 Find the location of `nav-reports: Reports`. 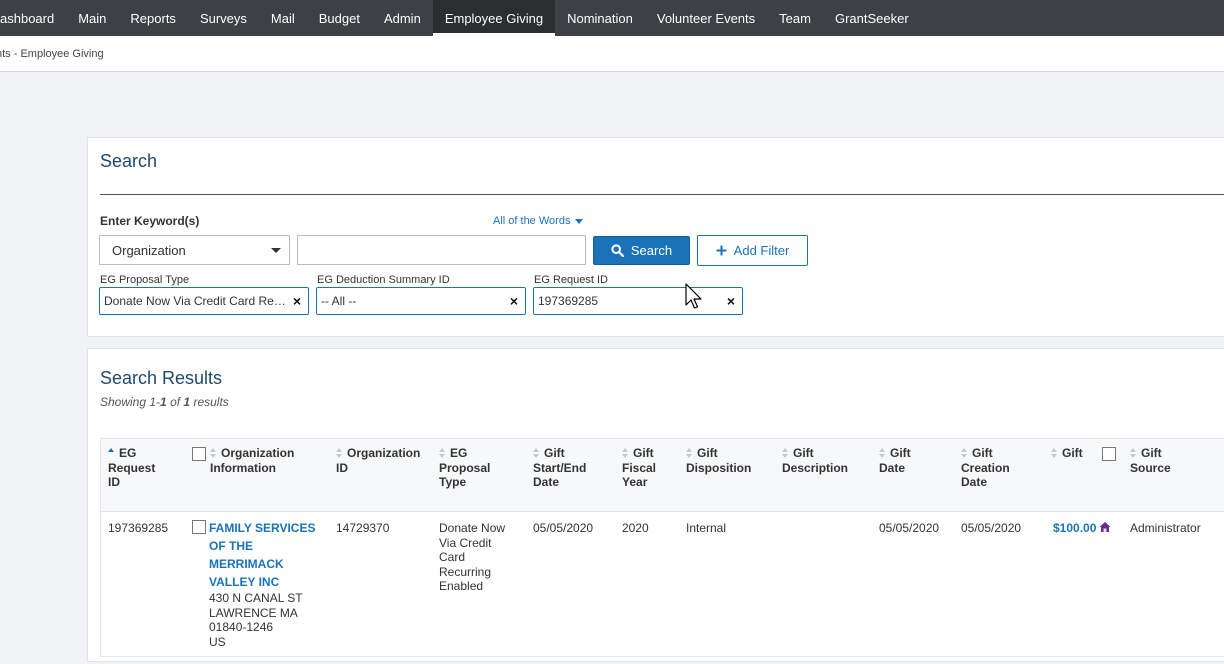

nav-reports: Reports is located at coordinates (153, 18).